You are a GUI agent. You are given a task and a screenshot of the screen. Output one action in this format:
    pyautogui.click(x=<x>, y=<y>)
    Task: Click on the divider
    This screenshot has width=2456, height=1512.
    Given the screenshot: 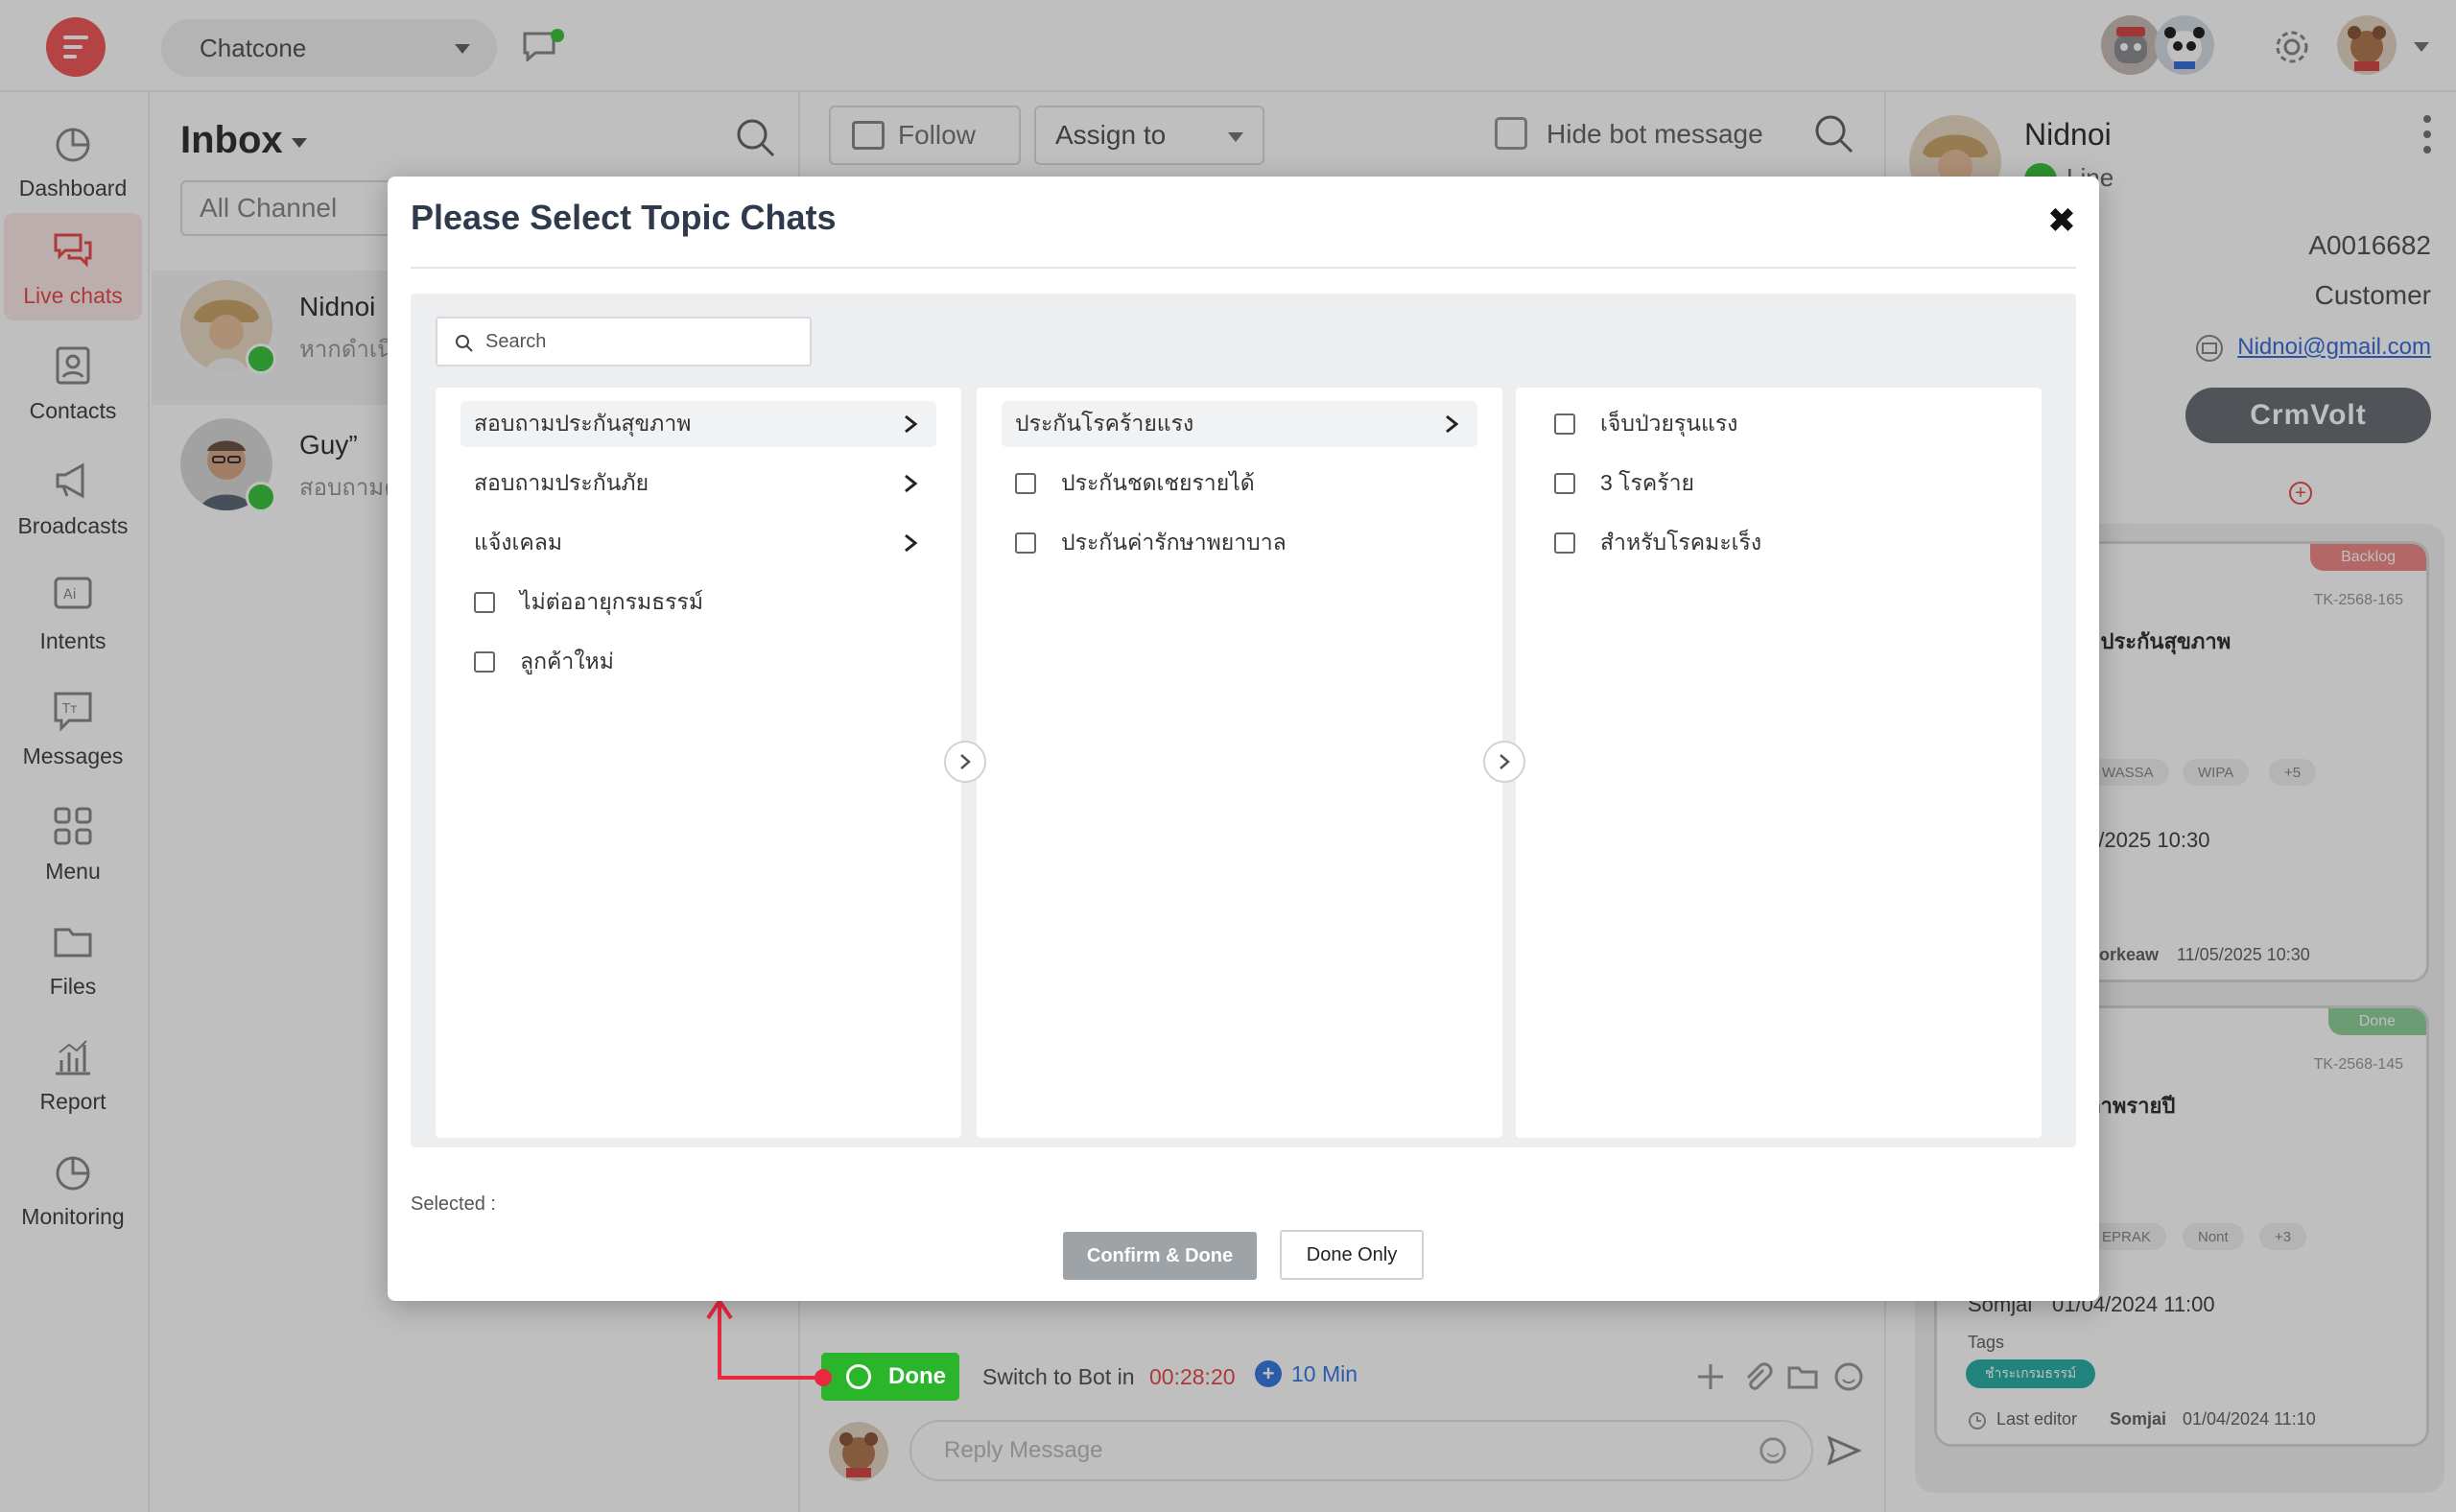 What is the action you would take?
    pyautogui.click(x=1243, y=268)
    